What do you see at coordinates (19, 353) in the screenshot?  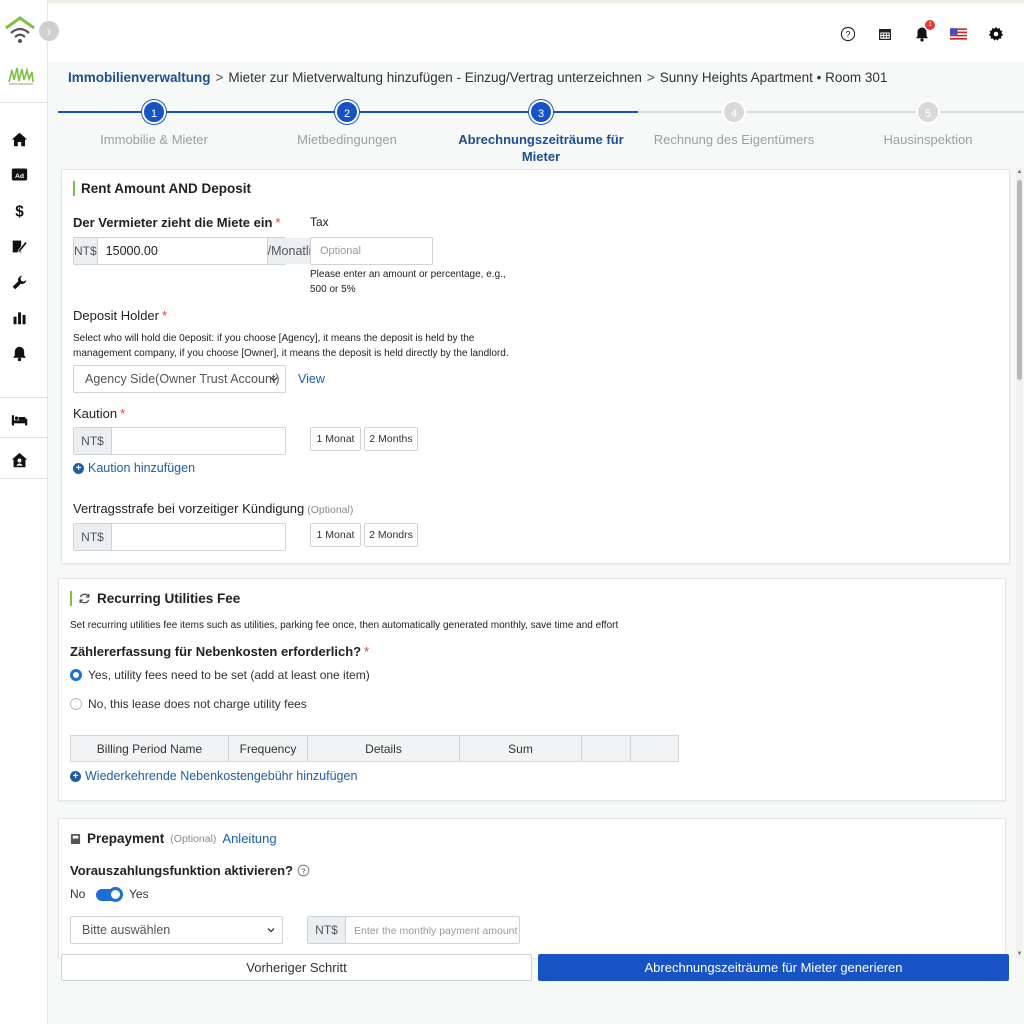 I see `bell-icon` at bounding box center [19, 353].